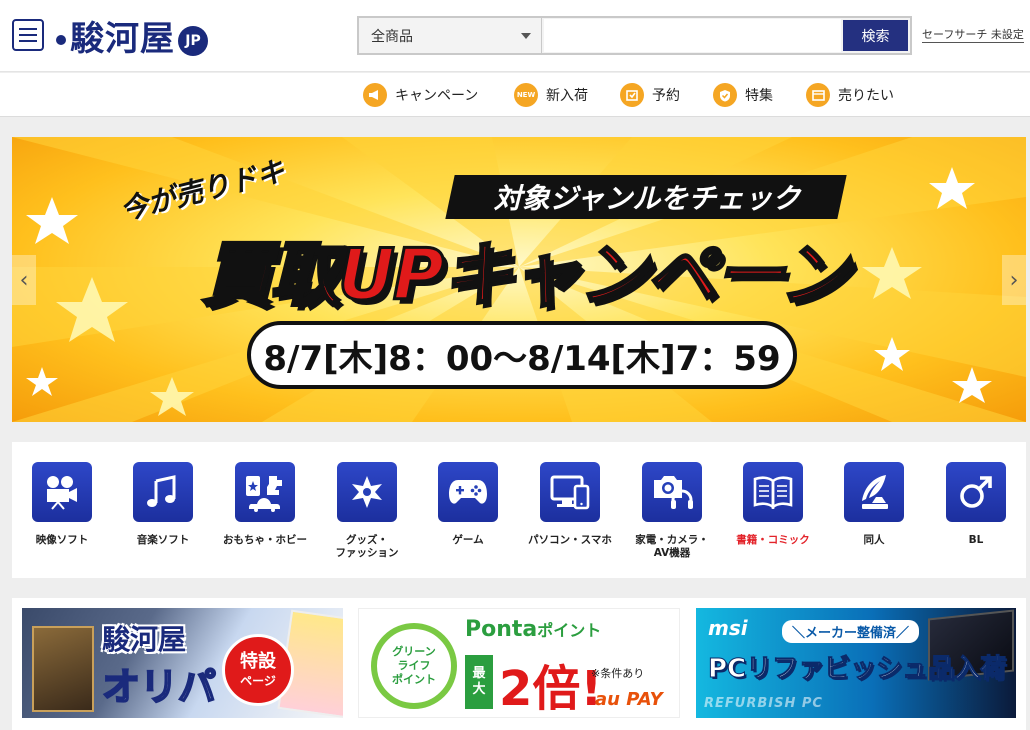 Image resolution: width=1030 pixels, height=730 pixels. What do you see at coordinates (24, 280) in the screenshot?
I see `carousel-prev-button: ‹` at bounding box center [24, 280].